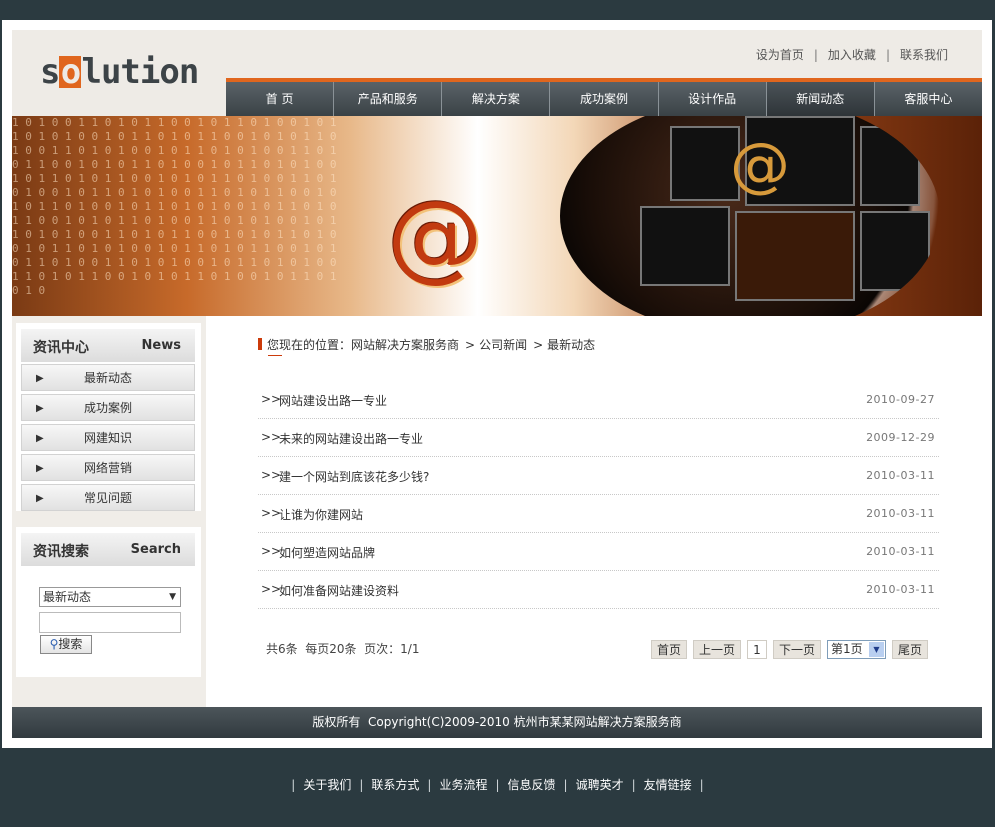 This screenshot has width=995, height=827. Describe the element at coordinates (405, 345) in the screenshot. I see `breadcrumb-item: 网站解决方案服务商` at that location.